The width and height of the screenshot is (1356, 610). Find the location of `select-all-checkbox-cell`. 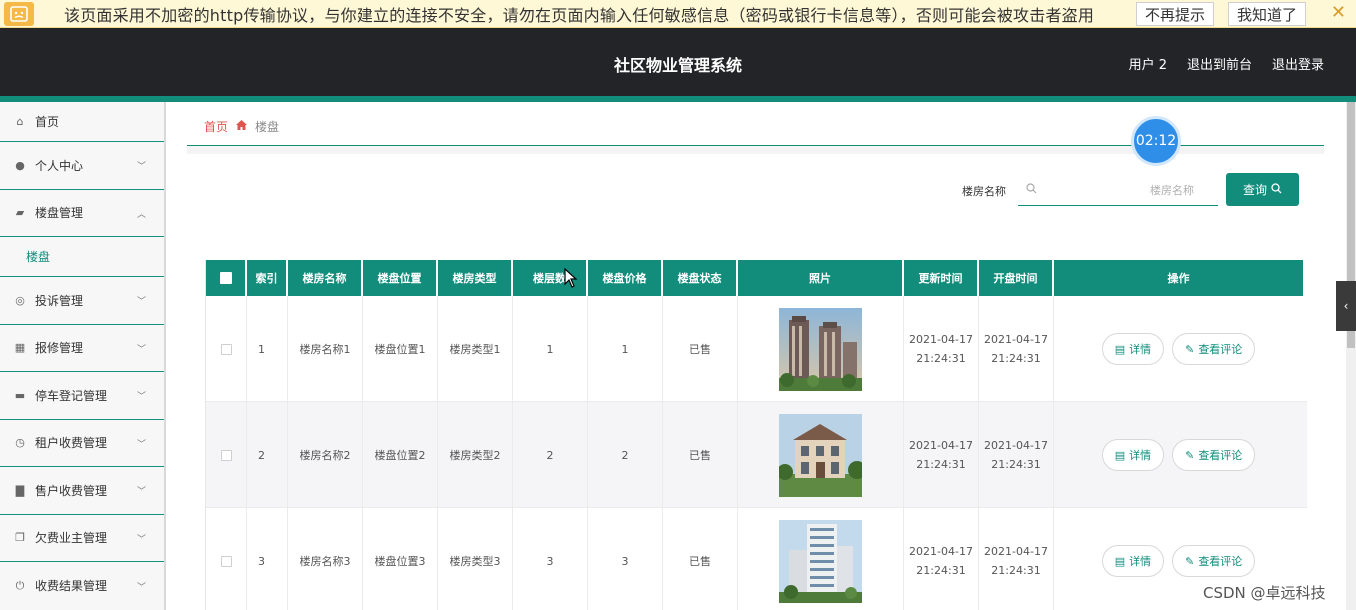

select-all-checkbox-cell is located at coordinates (226, 278).